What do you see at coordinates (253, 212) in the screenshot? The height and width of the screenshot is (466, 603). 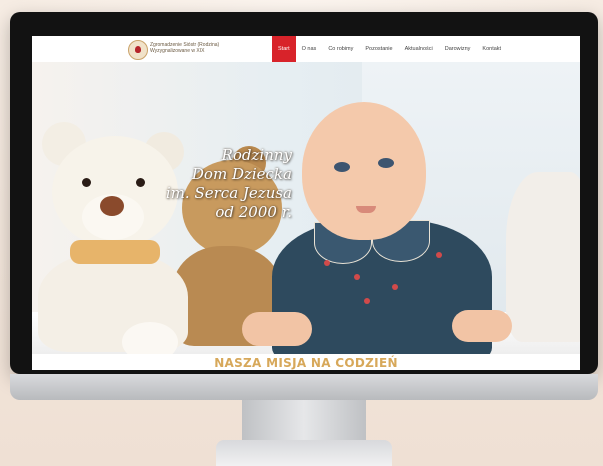 I see `hero-title-line4: od 2000 r.` at bounding box center [253, 212].